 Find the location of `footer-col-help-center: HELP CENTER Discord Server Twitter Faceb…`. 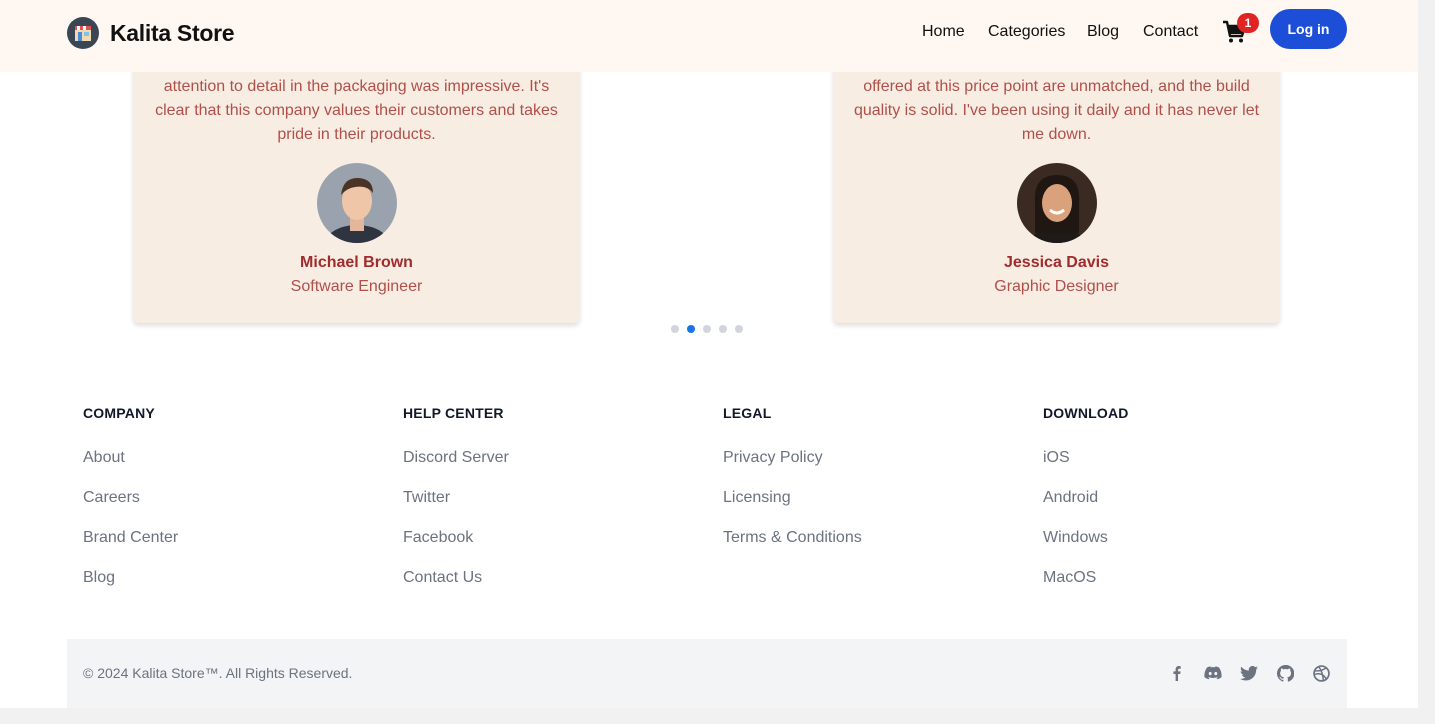

footer-col-help-center: HELP CENTER Discord Server Twitter Faceb… is located at coordinates (456, 506).